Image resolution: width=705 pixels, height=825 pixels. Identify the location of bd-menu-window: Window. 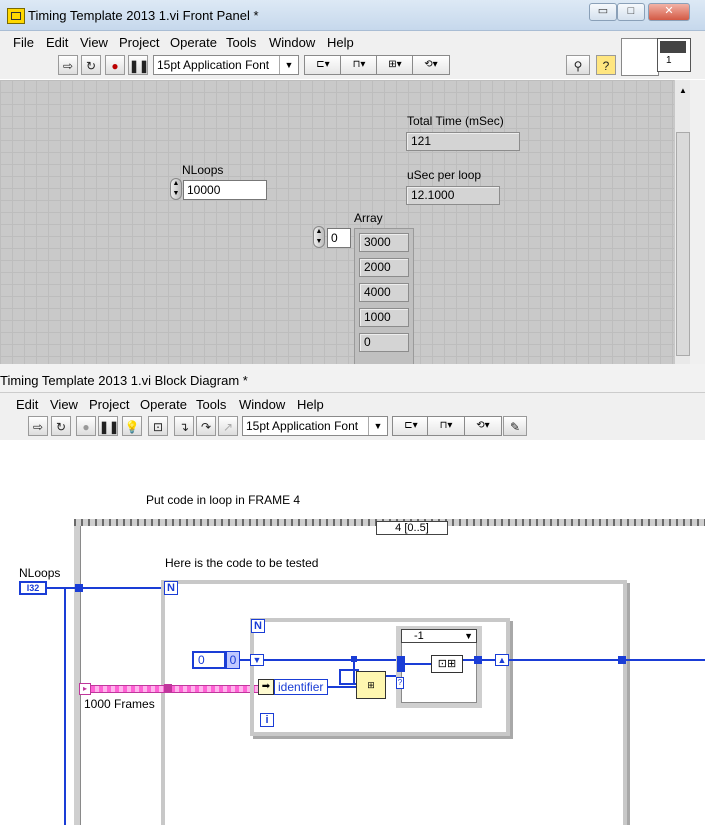
(262, 404).